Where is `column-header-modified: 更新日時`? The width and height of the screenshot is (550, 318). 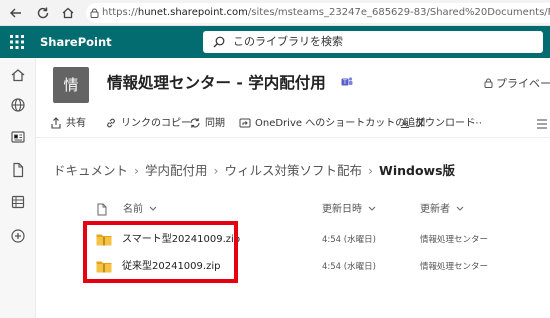
column-header-modified: 更新日時 is located at coordinates (349, 210).